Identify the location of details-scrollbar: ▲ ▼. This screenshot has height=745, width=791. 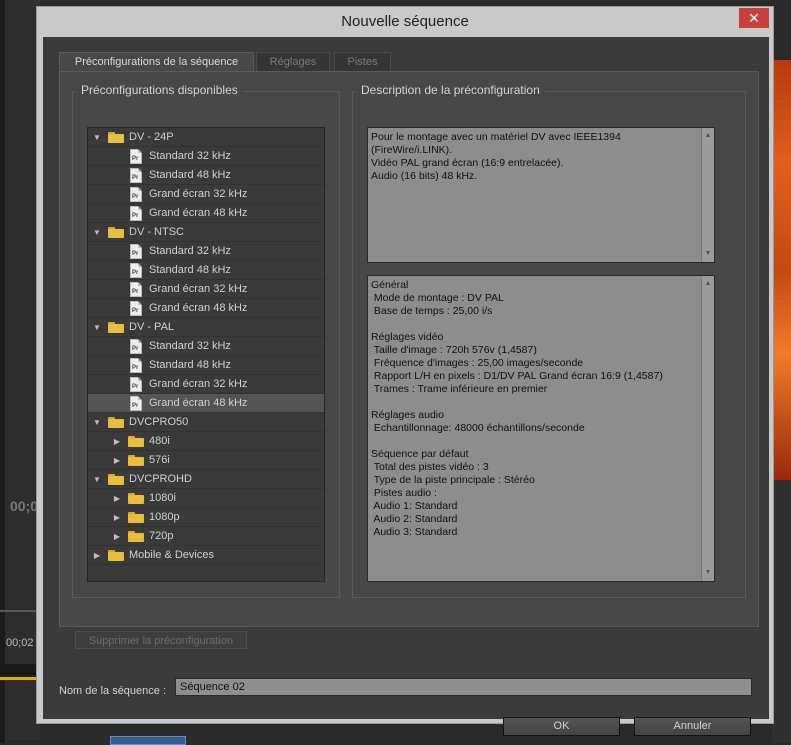
(707, 428).